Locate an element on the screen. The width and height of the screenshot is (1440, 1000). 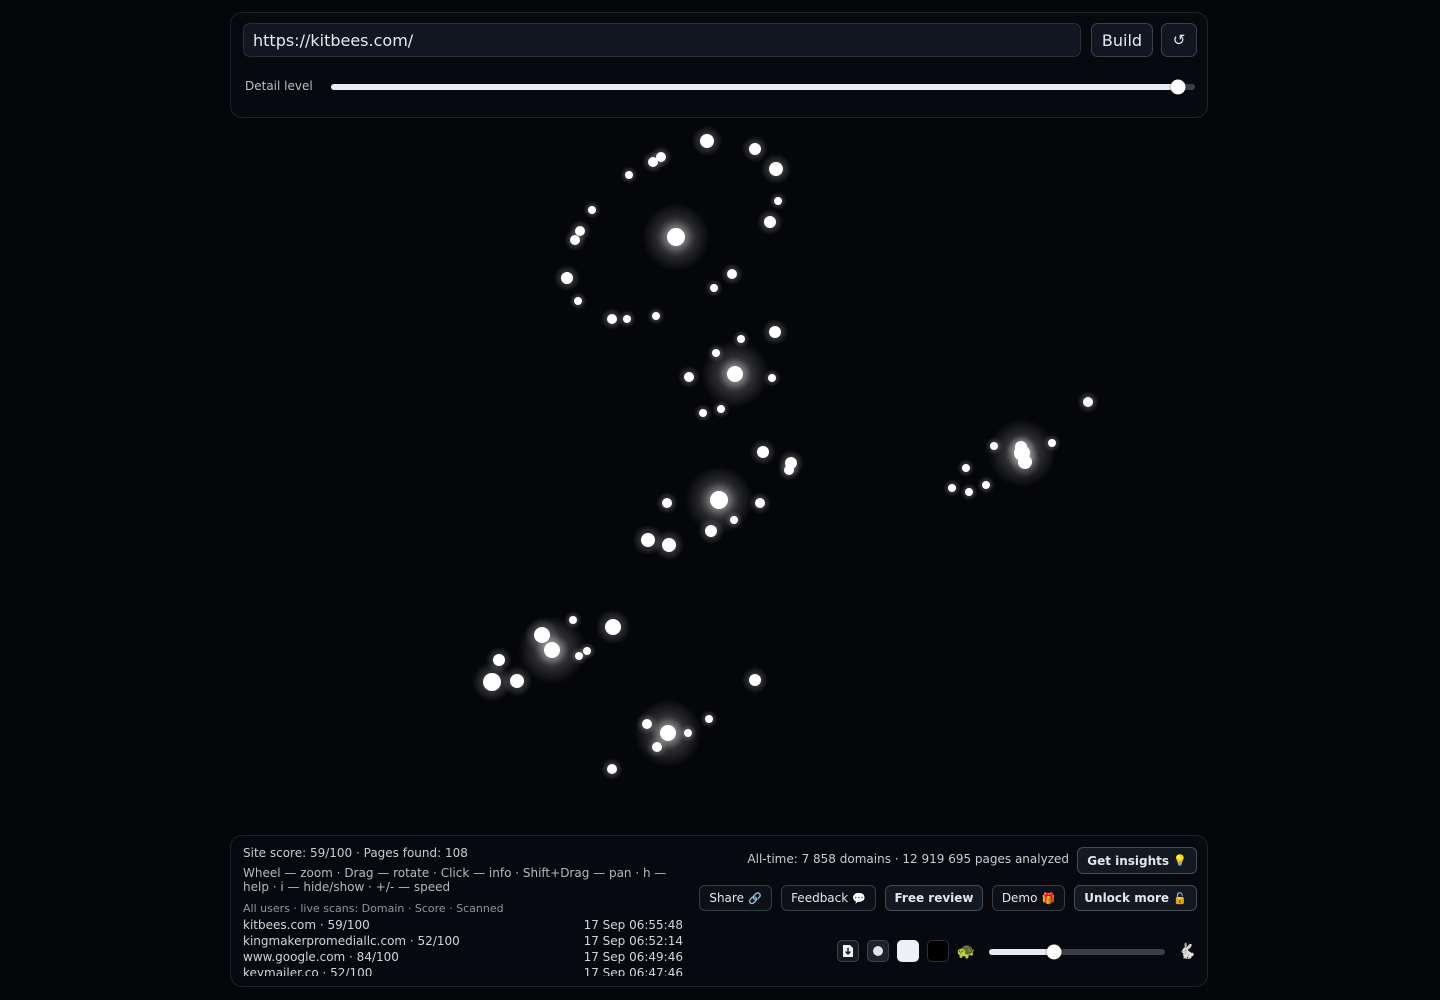
feedback-button: Feedback 💬 is located at coordinates (828, 898).